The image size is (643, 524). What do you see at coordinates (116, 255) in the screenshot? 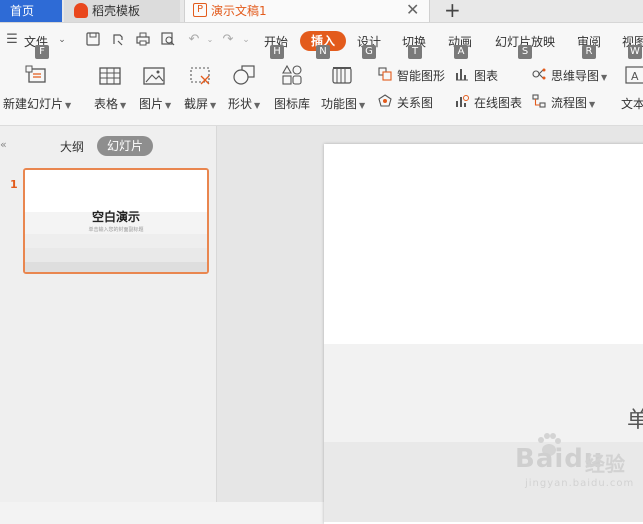
I see `thumb-band-low` at bounding box center [116, 255].